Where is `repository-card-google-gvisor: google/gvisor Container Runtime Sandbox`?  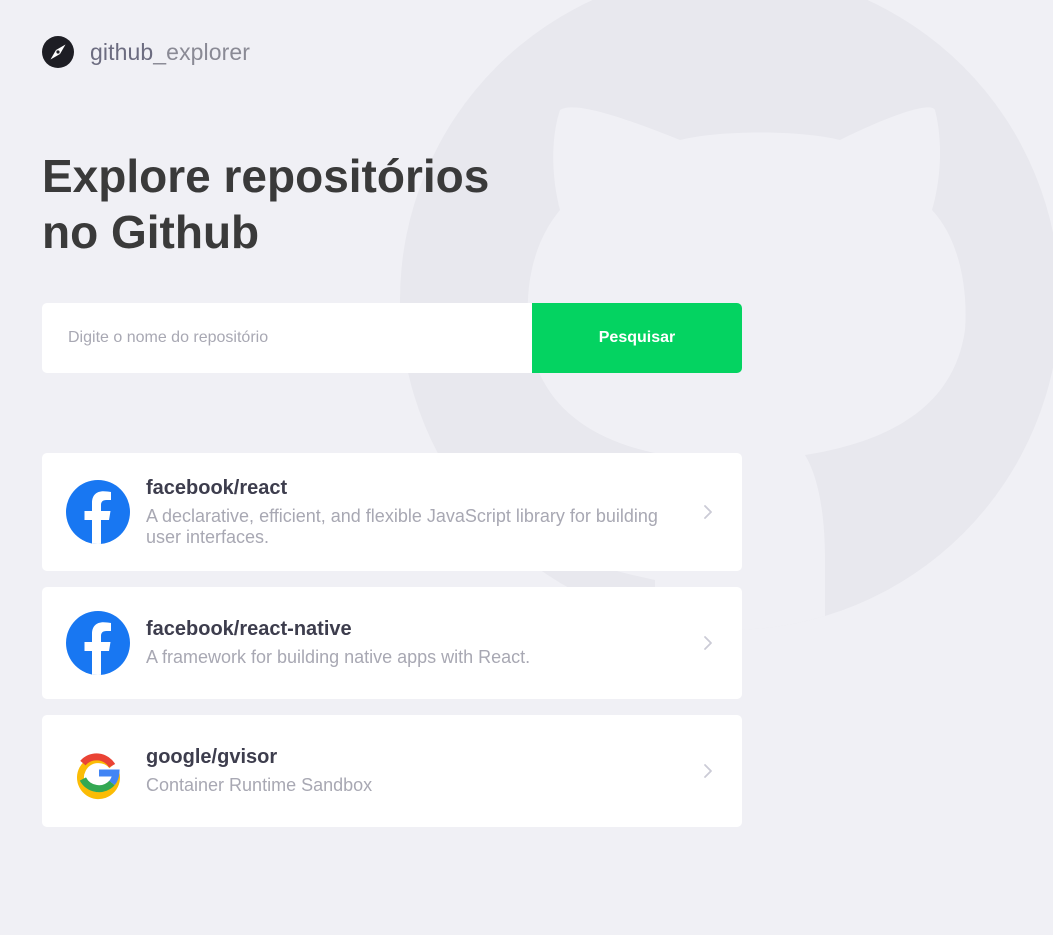 repository-card-google-gvisor: google/gvisor Container Runtime Sandbox is located at coordinates (392, 771).